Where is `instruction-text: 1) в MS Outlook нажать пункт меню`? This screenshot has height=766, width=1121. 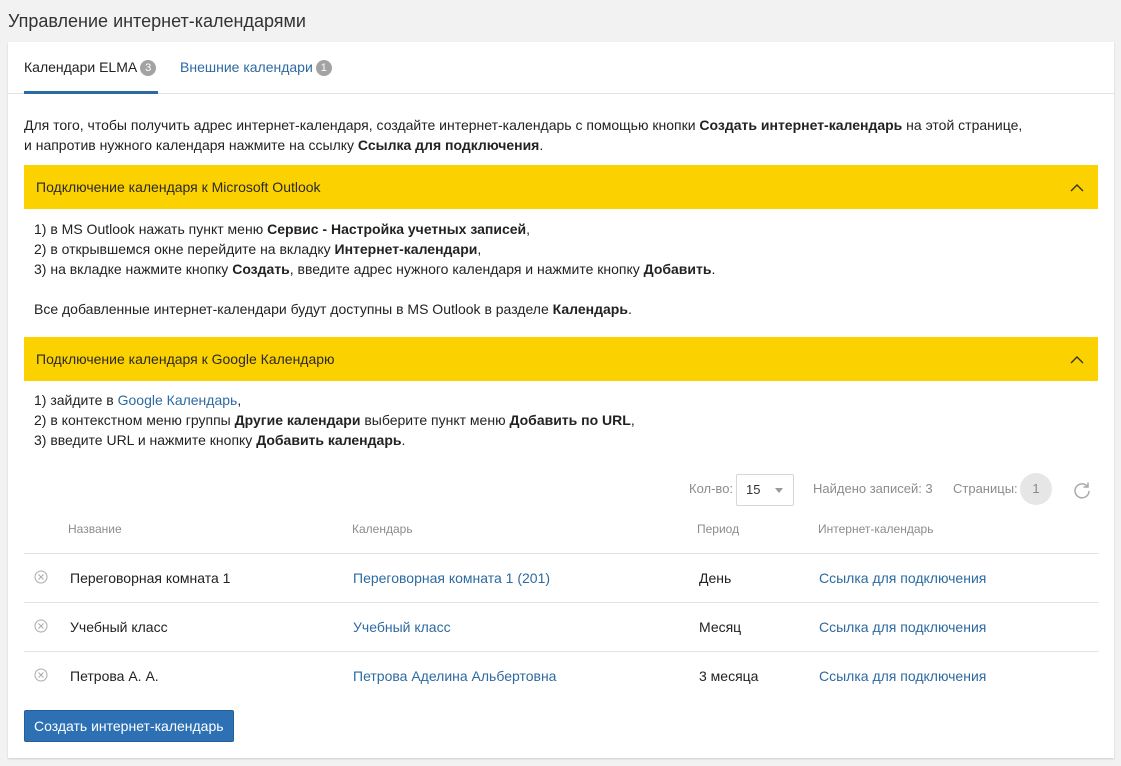
instruction-text: 1) в MS Outlook нажать пункт меню is located at coordinates (151, 229).